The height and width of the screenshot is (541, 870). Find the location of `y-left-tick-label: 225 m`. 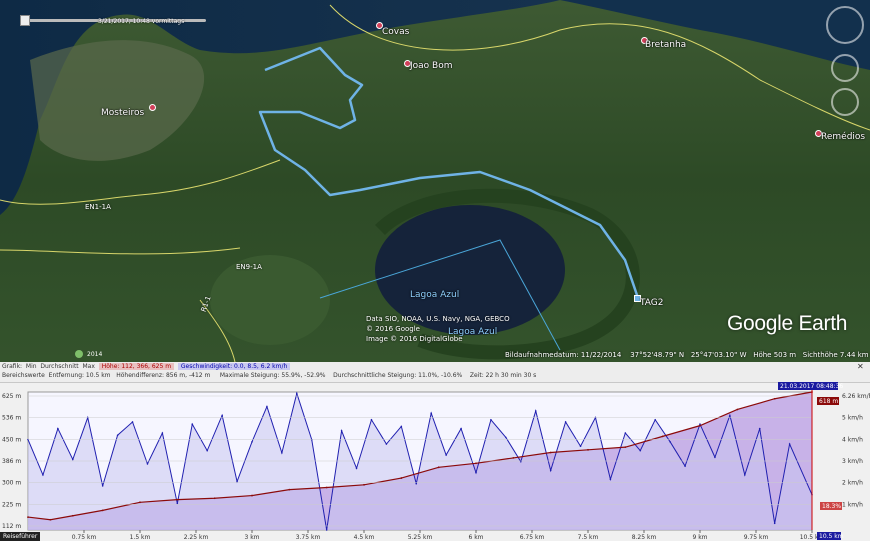

y-left-tick-label: 225 m is located at coordinates (11, 504).